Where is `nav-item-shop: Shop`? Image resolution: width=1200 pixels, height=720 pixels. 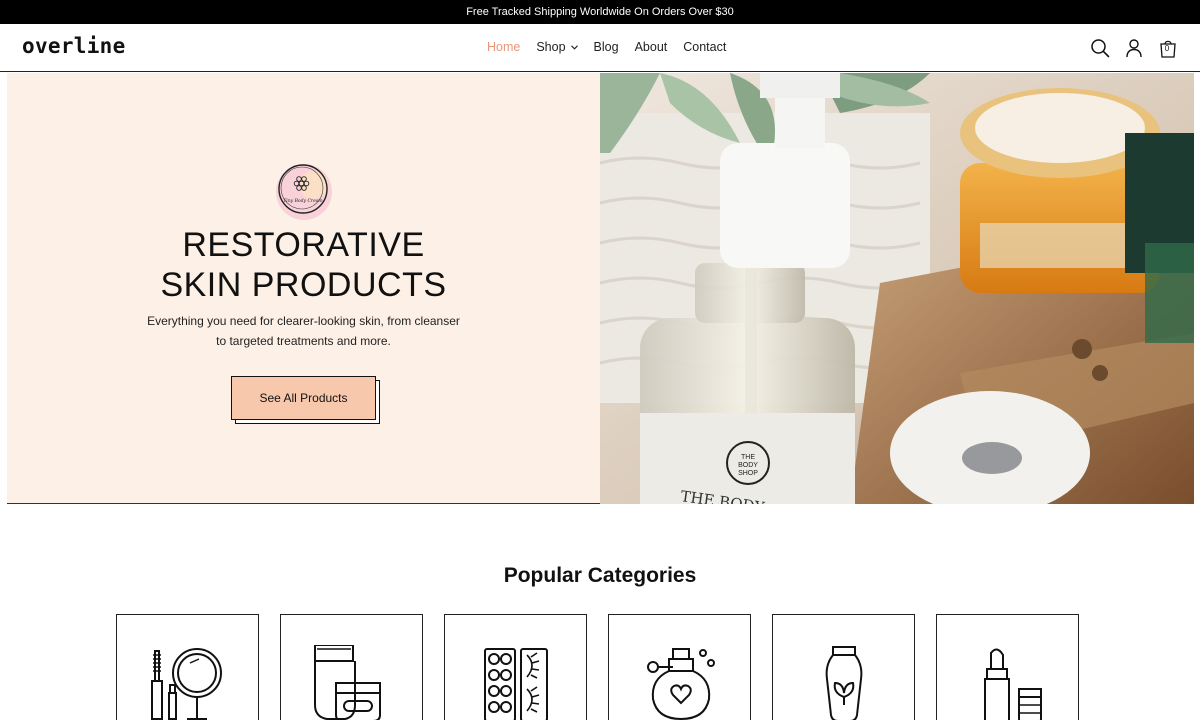
nav-item-shop: Shop is located at coordinates (557, 47).